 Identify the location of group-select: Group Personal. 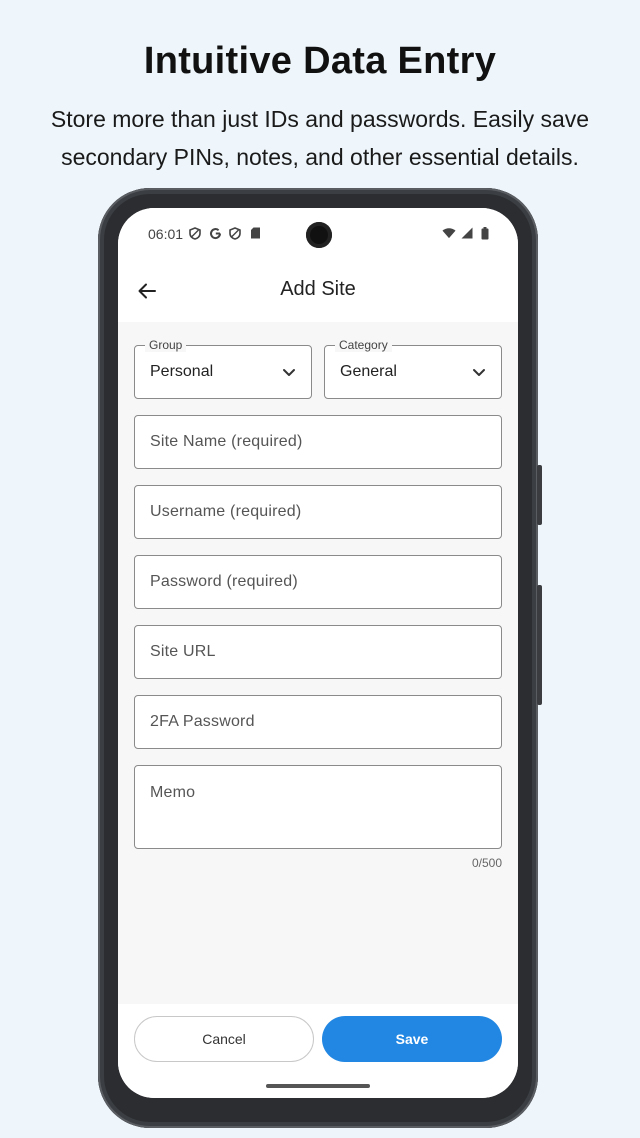
(223, 368).